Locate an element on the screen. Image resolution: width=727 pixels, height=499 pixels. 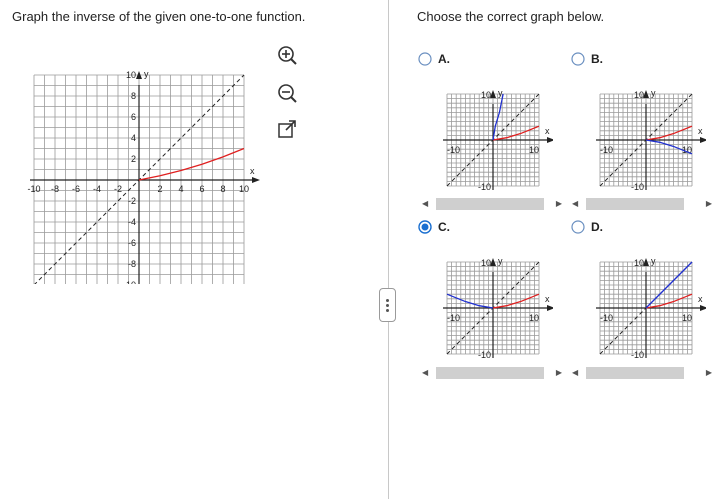
option-c-scrollbar: ◀ ▶ is located at coordinates (492, 373).